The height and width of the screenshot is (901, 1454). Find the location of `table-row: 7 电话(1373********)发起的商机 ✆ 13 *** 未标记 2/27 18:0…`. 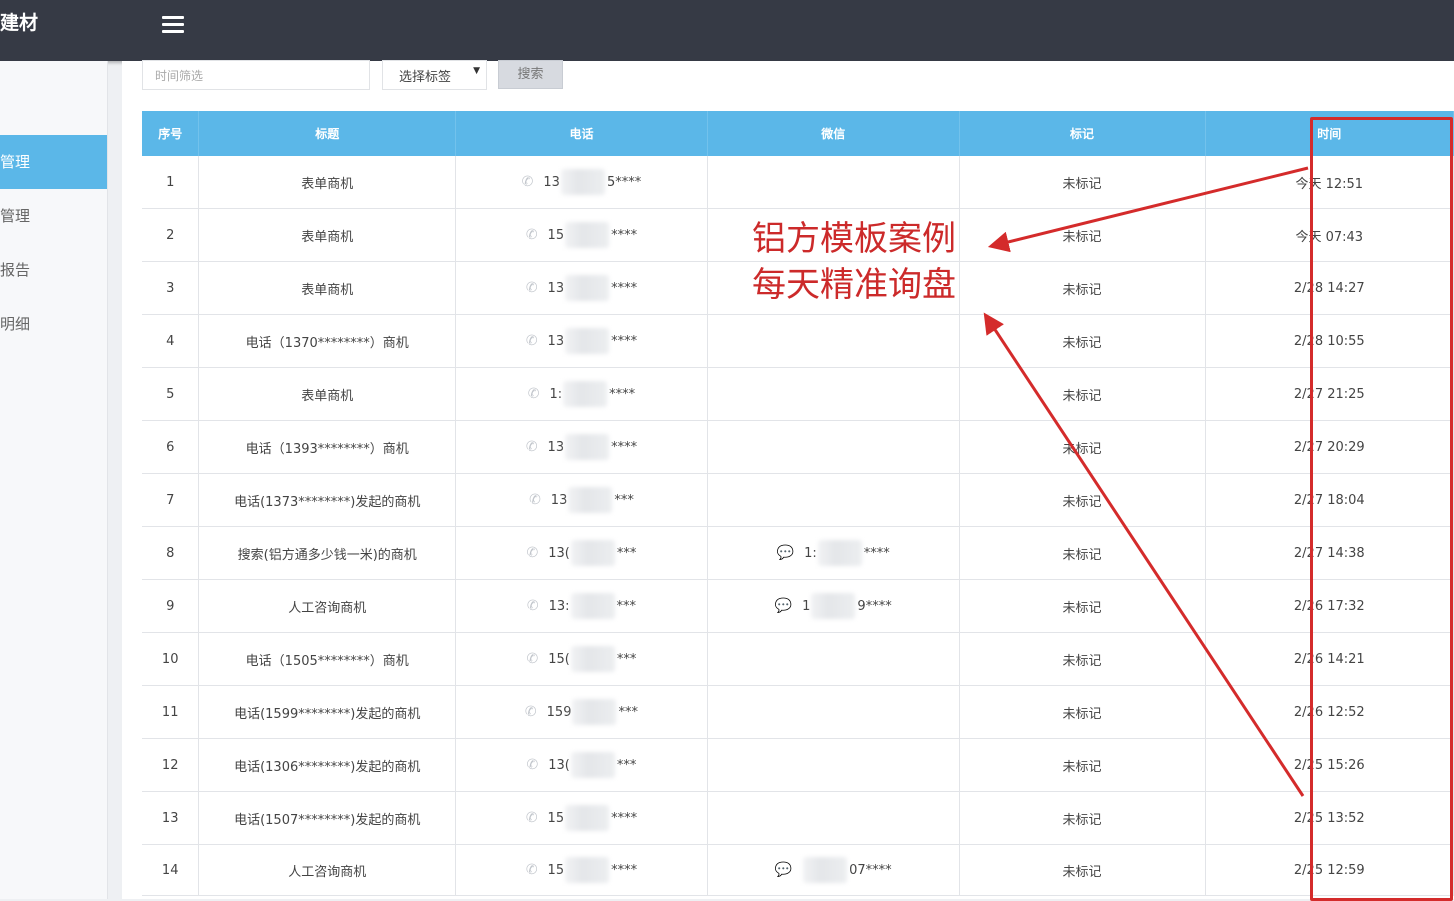

table-row: 7 电话(1373********)发起的商机 ✆ 13 *** 未标记 2/27 18:0… is located at coordinates (798, 500).